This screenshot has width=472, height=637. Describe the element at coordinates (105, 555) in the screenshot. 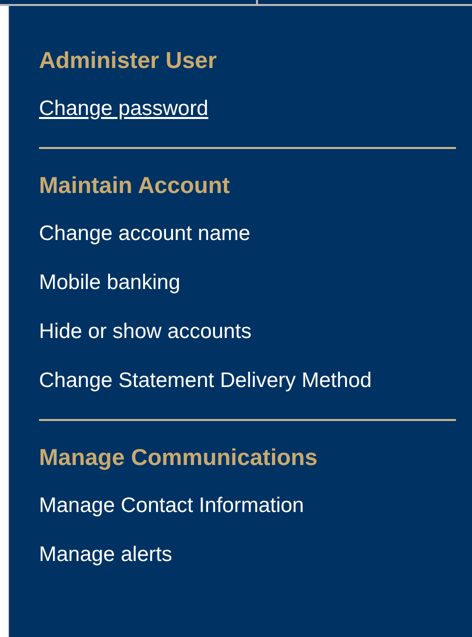

I see `menu-link: Manage alerts` at that location.